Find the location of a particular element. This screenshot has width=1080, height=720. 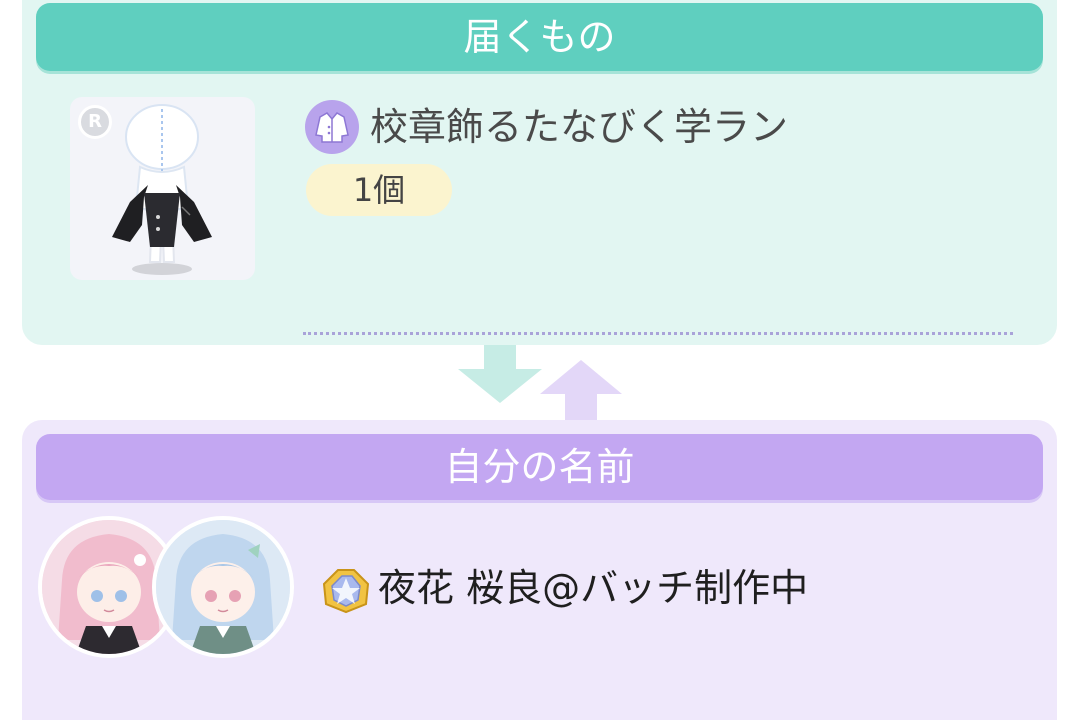

outfit-preview-image is located at coordinates (162, 189).